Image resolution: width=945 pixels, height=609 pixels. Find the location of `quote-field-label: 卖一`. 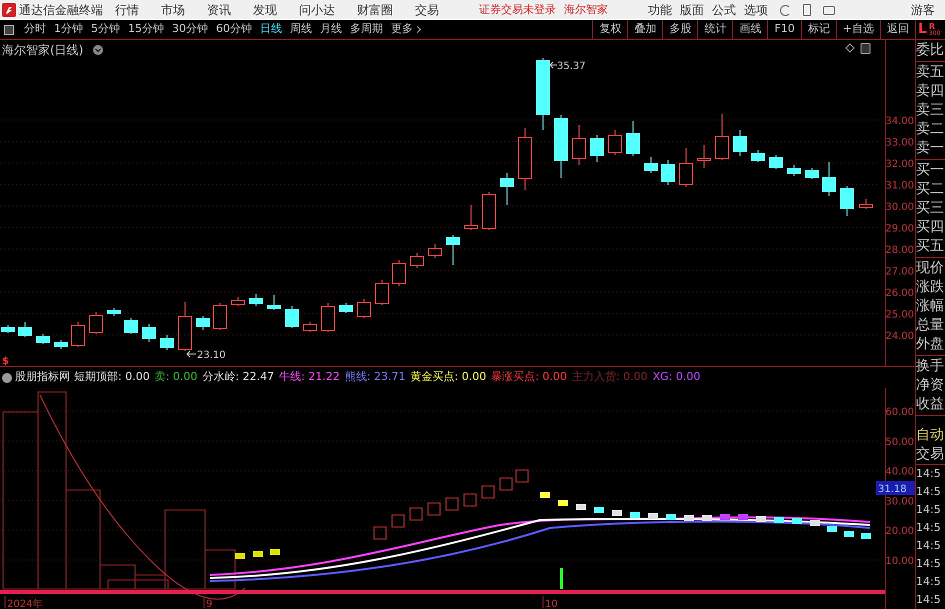

quote-field-label: 卖一 is located at coordinates (930, 148).